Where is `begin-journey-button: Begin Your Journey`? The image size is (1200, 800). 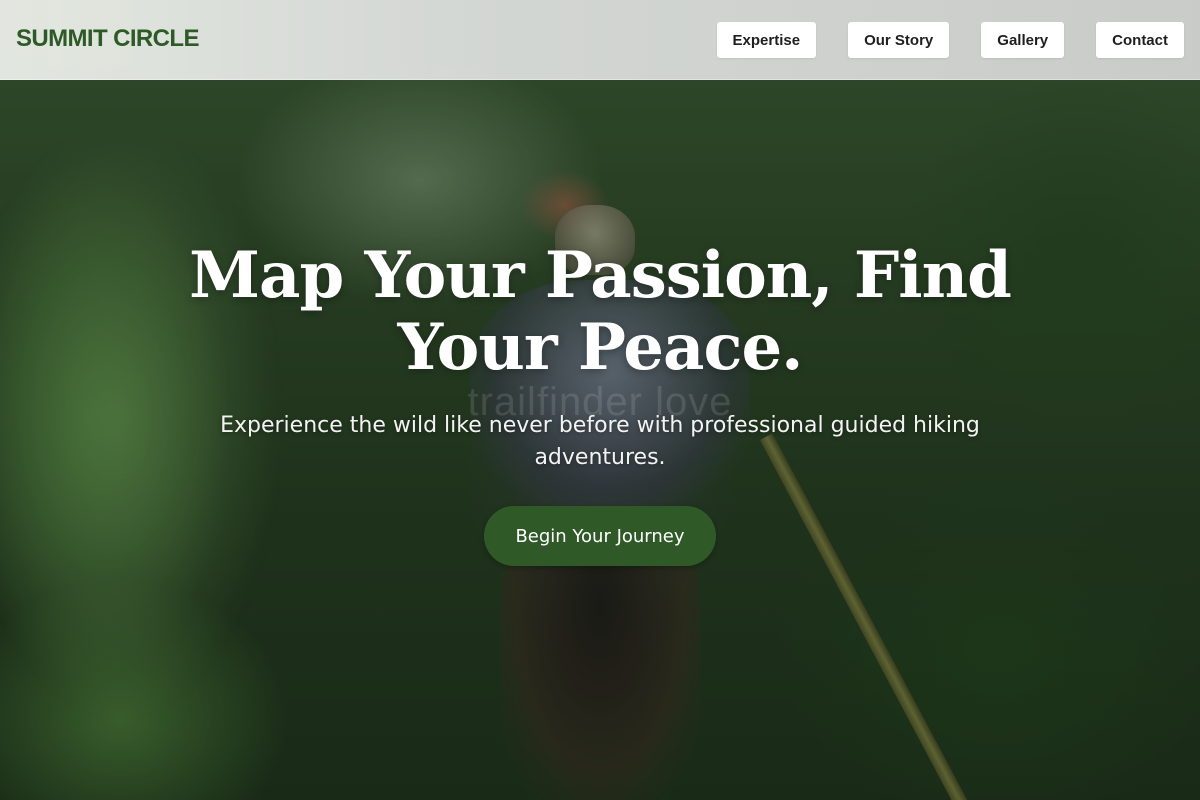
begin-journey-button: Begin Your Journey is located at coordinates (600, 536).